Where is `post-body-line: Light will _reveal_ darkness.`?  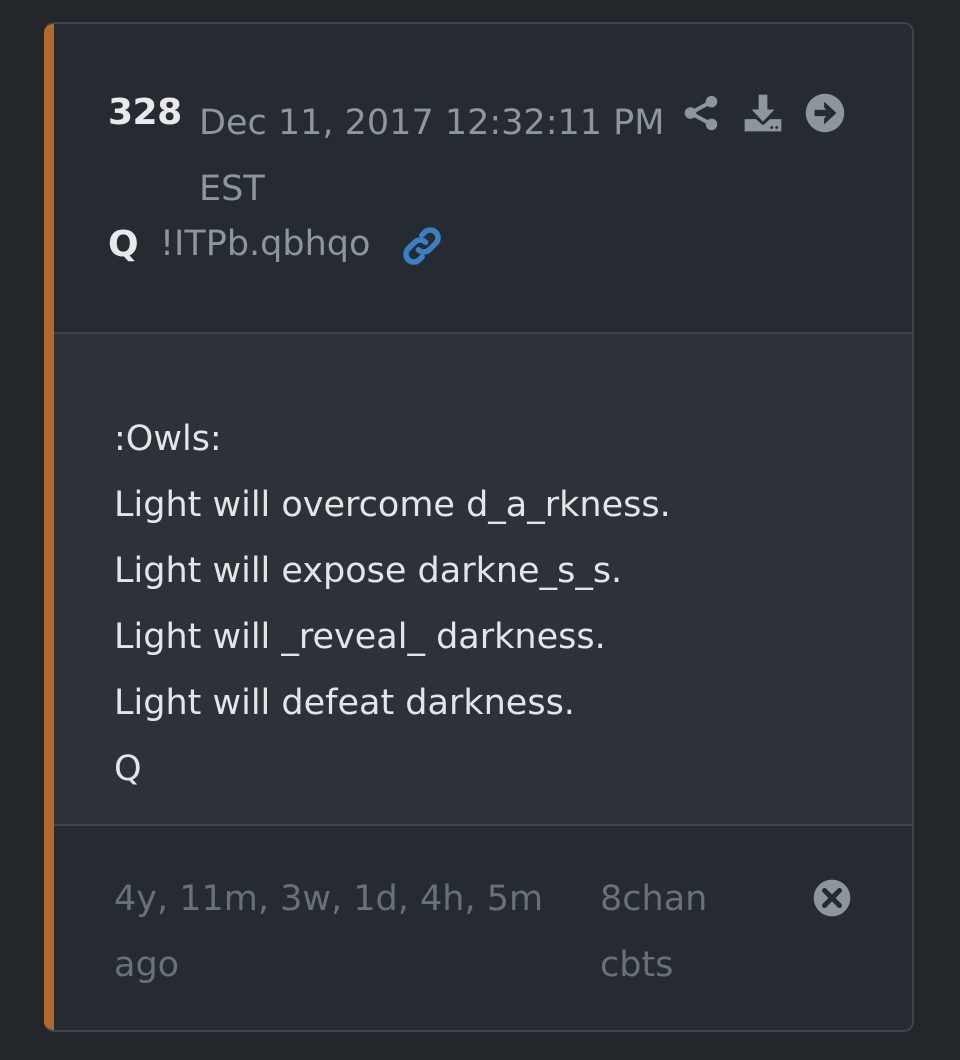
post-body-line: Light will _reveal_ darkness. is located at coordinates (360, 637).